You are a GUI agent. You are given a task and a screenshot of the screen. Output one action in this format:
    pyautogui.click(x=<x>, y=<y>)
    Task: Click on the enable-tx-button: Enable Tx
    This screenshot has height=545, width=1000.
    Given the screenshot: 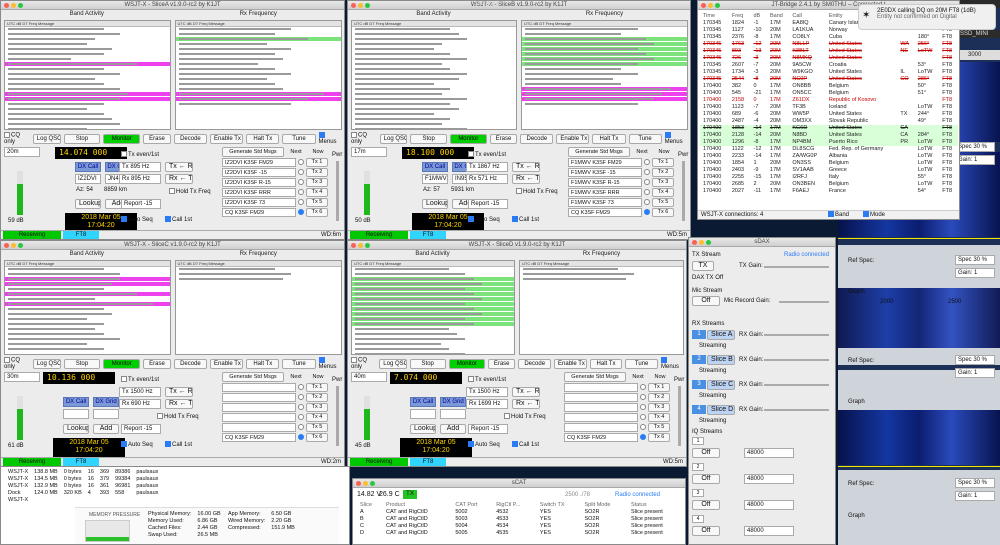 What is the action you would take?
    pyautogui.click(x=227, y=138)
    